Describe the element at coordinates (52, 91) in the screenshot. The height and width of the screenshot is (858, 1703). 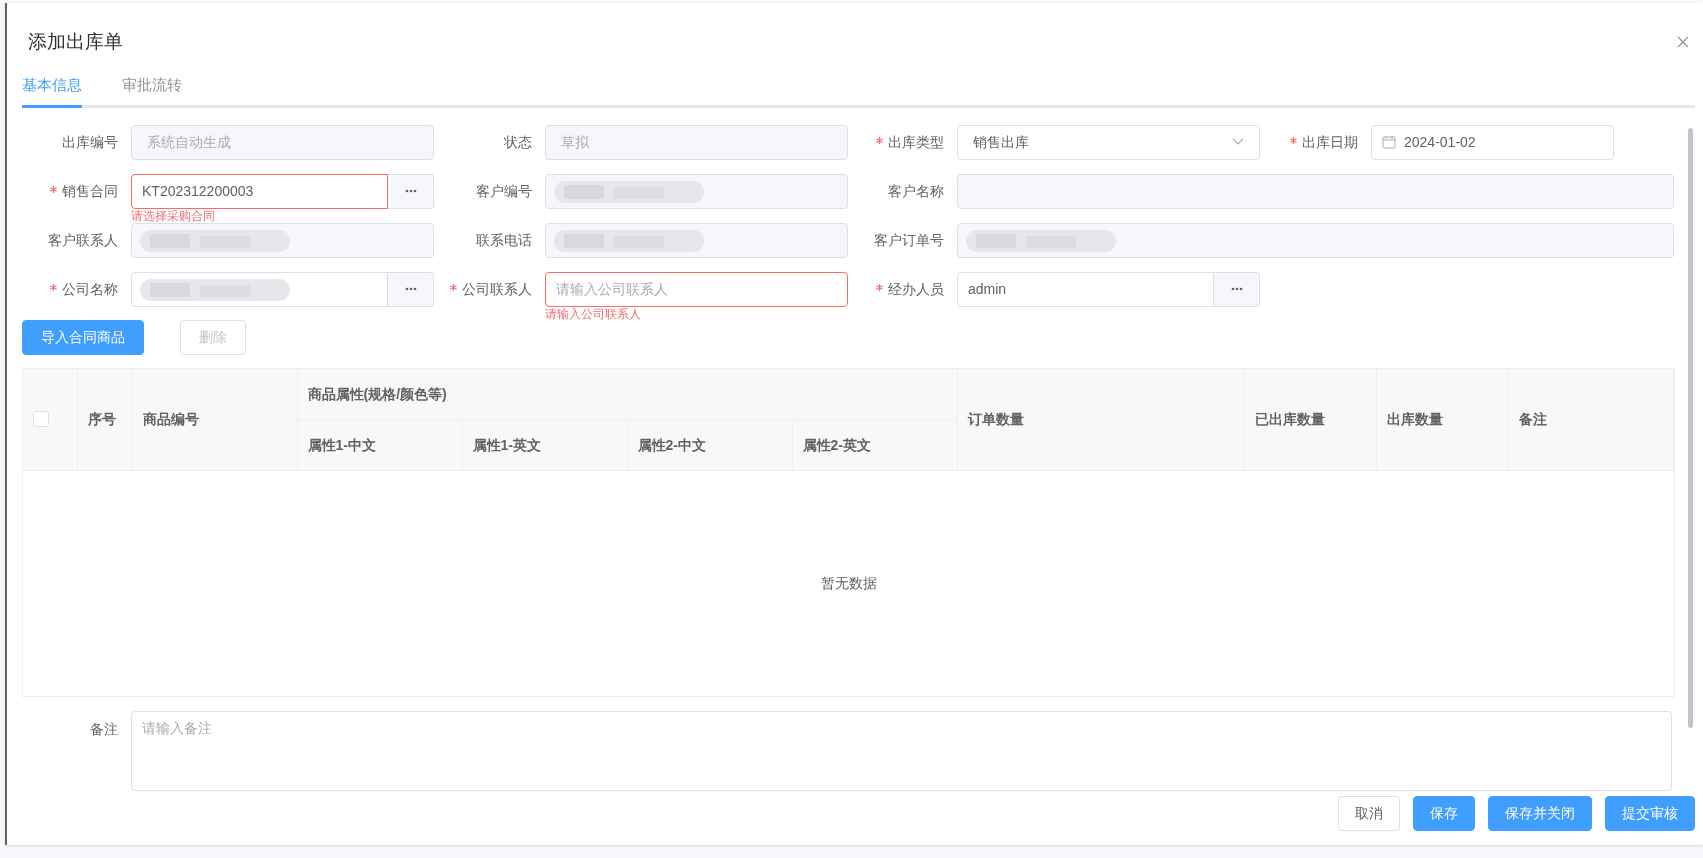
I see `tab: 基本信息` at that location.